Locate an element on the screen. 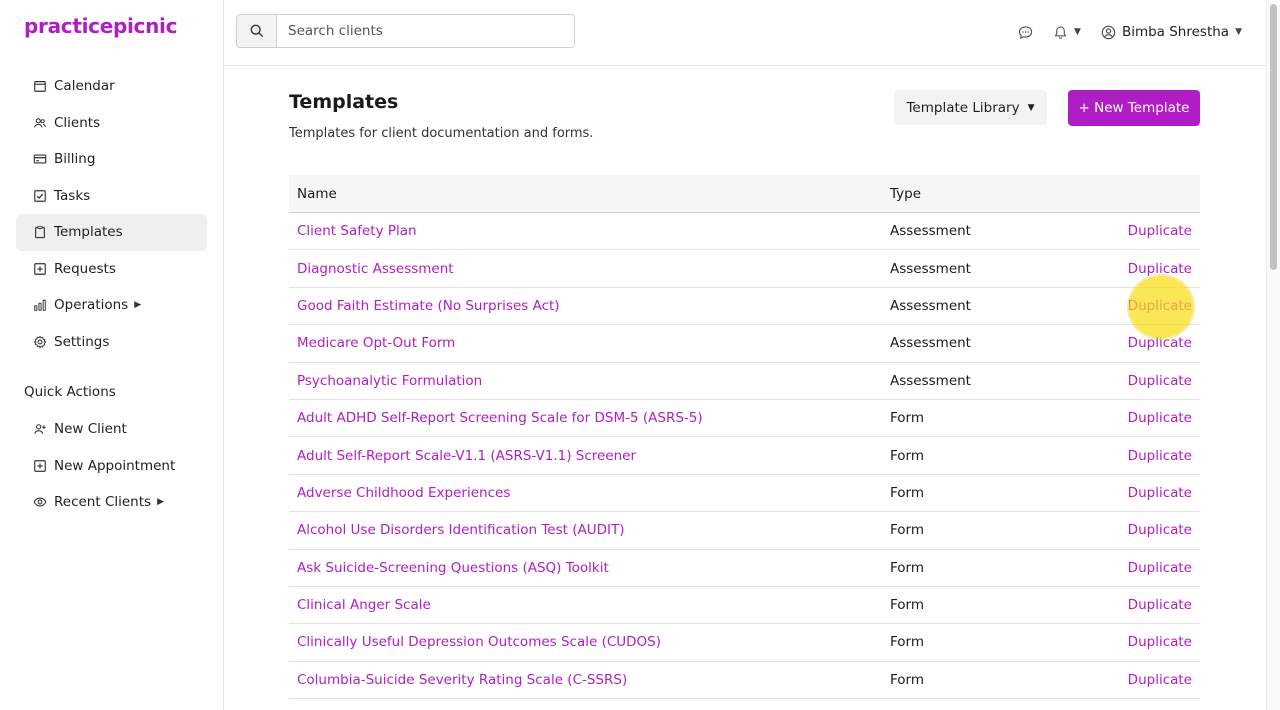 This screenshot has height=710, width=1280. sidebar-item-label: New Client is located at coordinates (90, 429).